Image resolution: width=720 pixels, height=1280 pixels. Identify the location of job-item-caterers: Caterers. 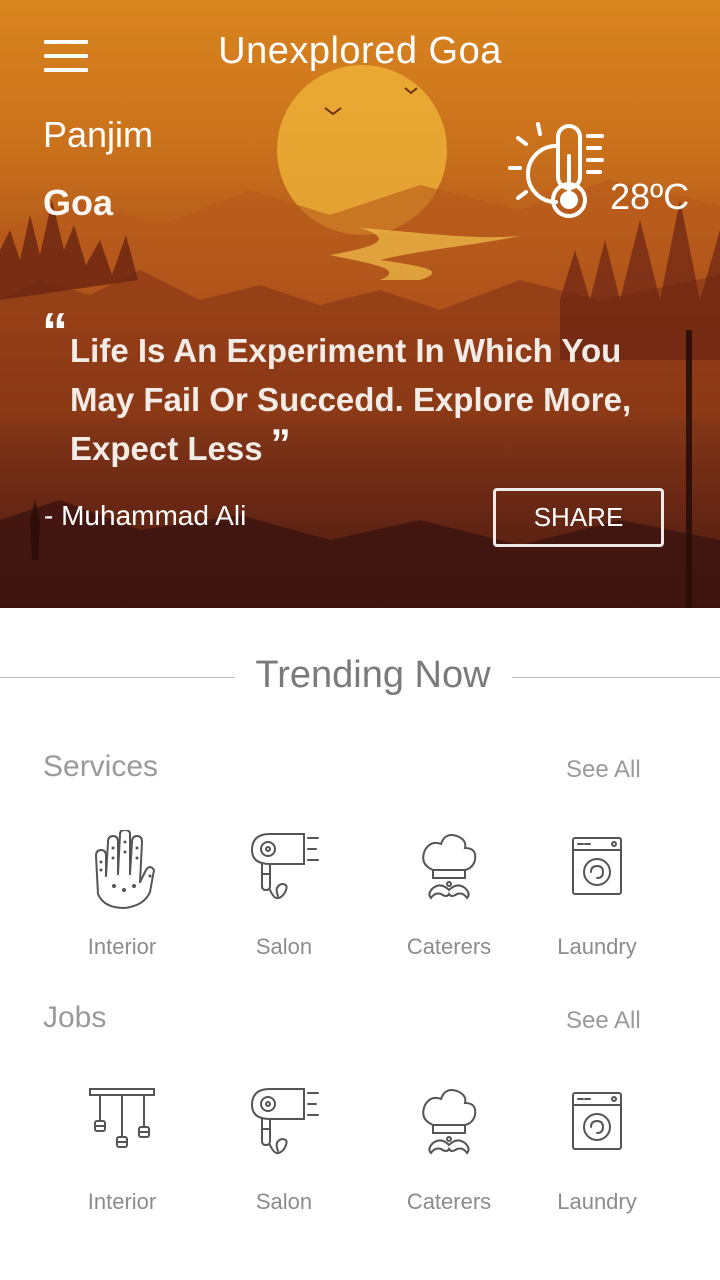
(449, 1150).